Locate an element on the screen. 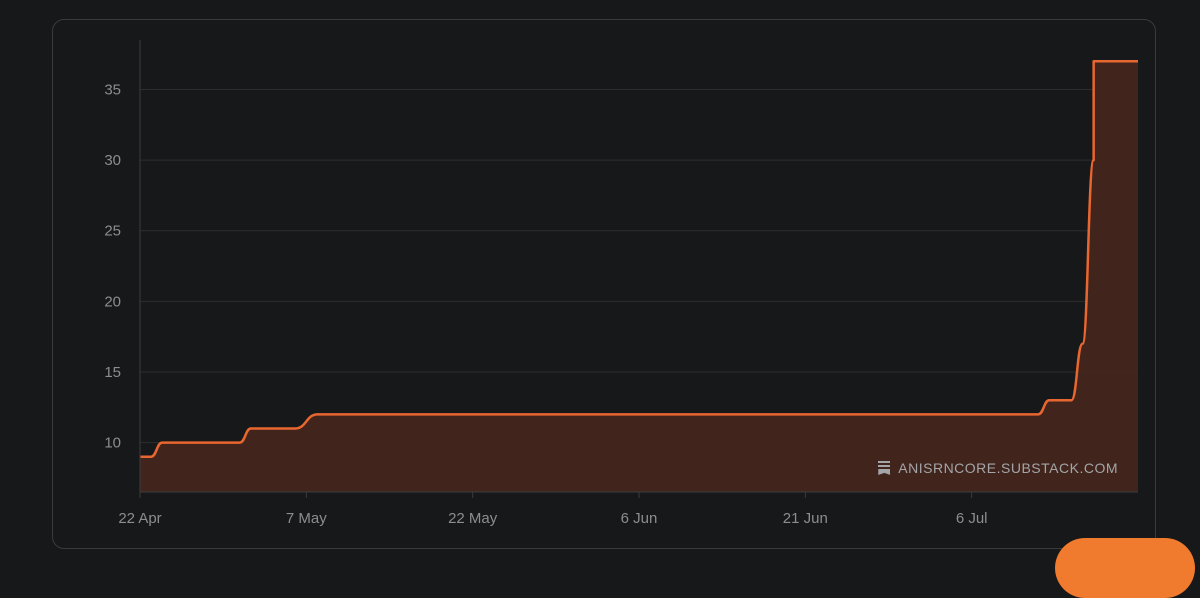 The image size is (1200, 598). y-tick-label: 15 is located at coordinates (112, 372).